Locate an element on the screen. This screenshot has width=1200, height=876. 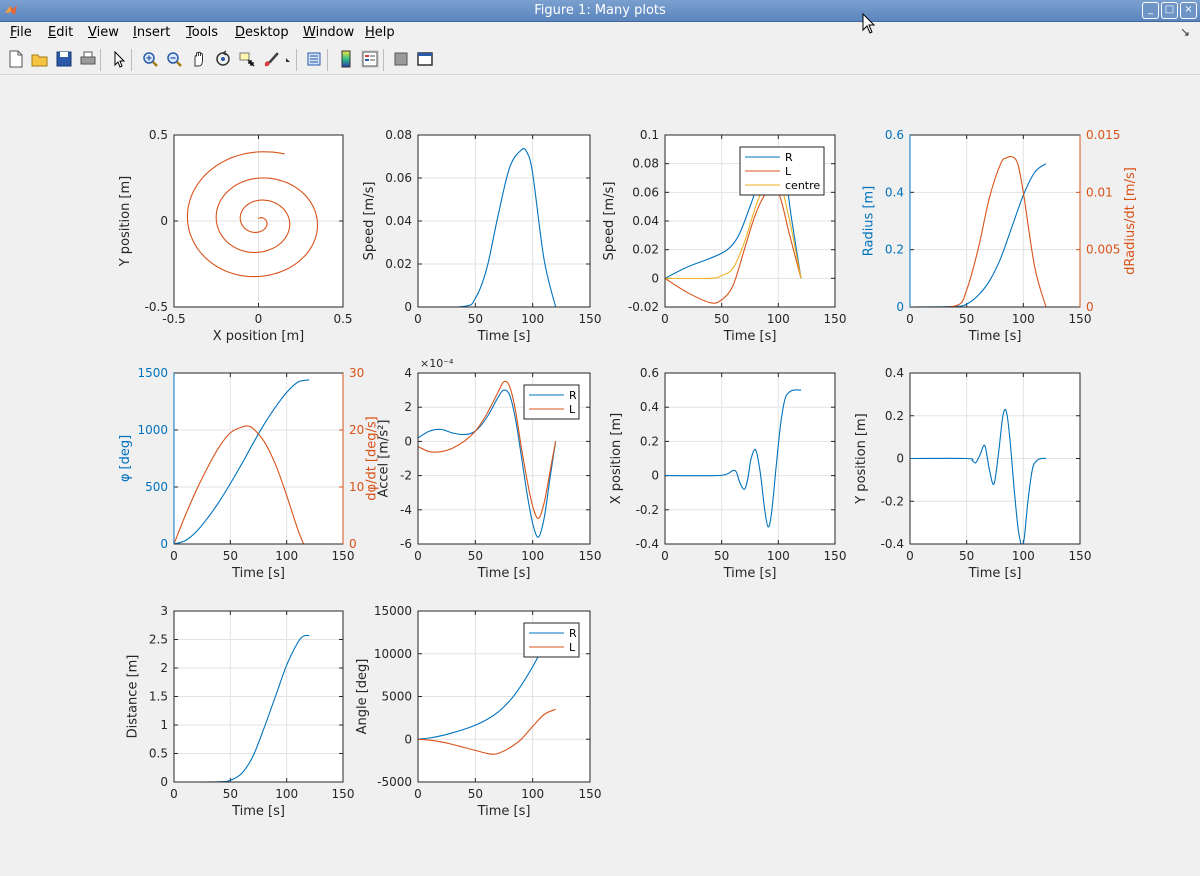
menu-edit: Edit is located at coordinates (60, 32).